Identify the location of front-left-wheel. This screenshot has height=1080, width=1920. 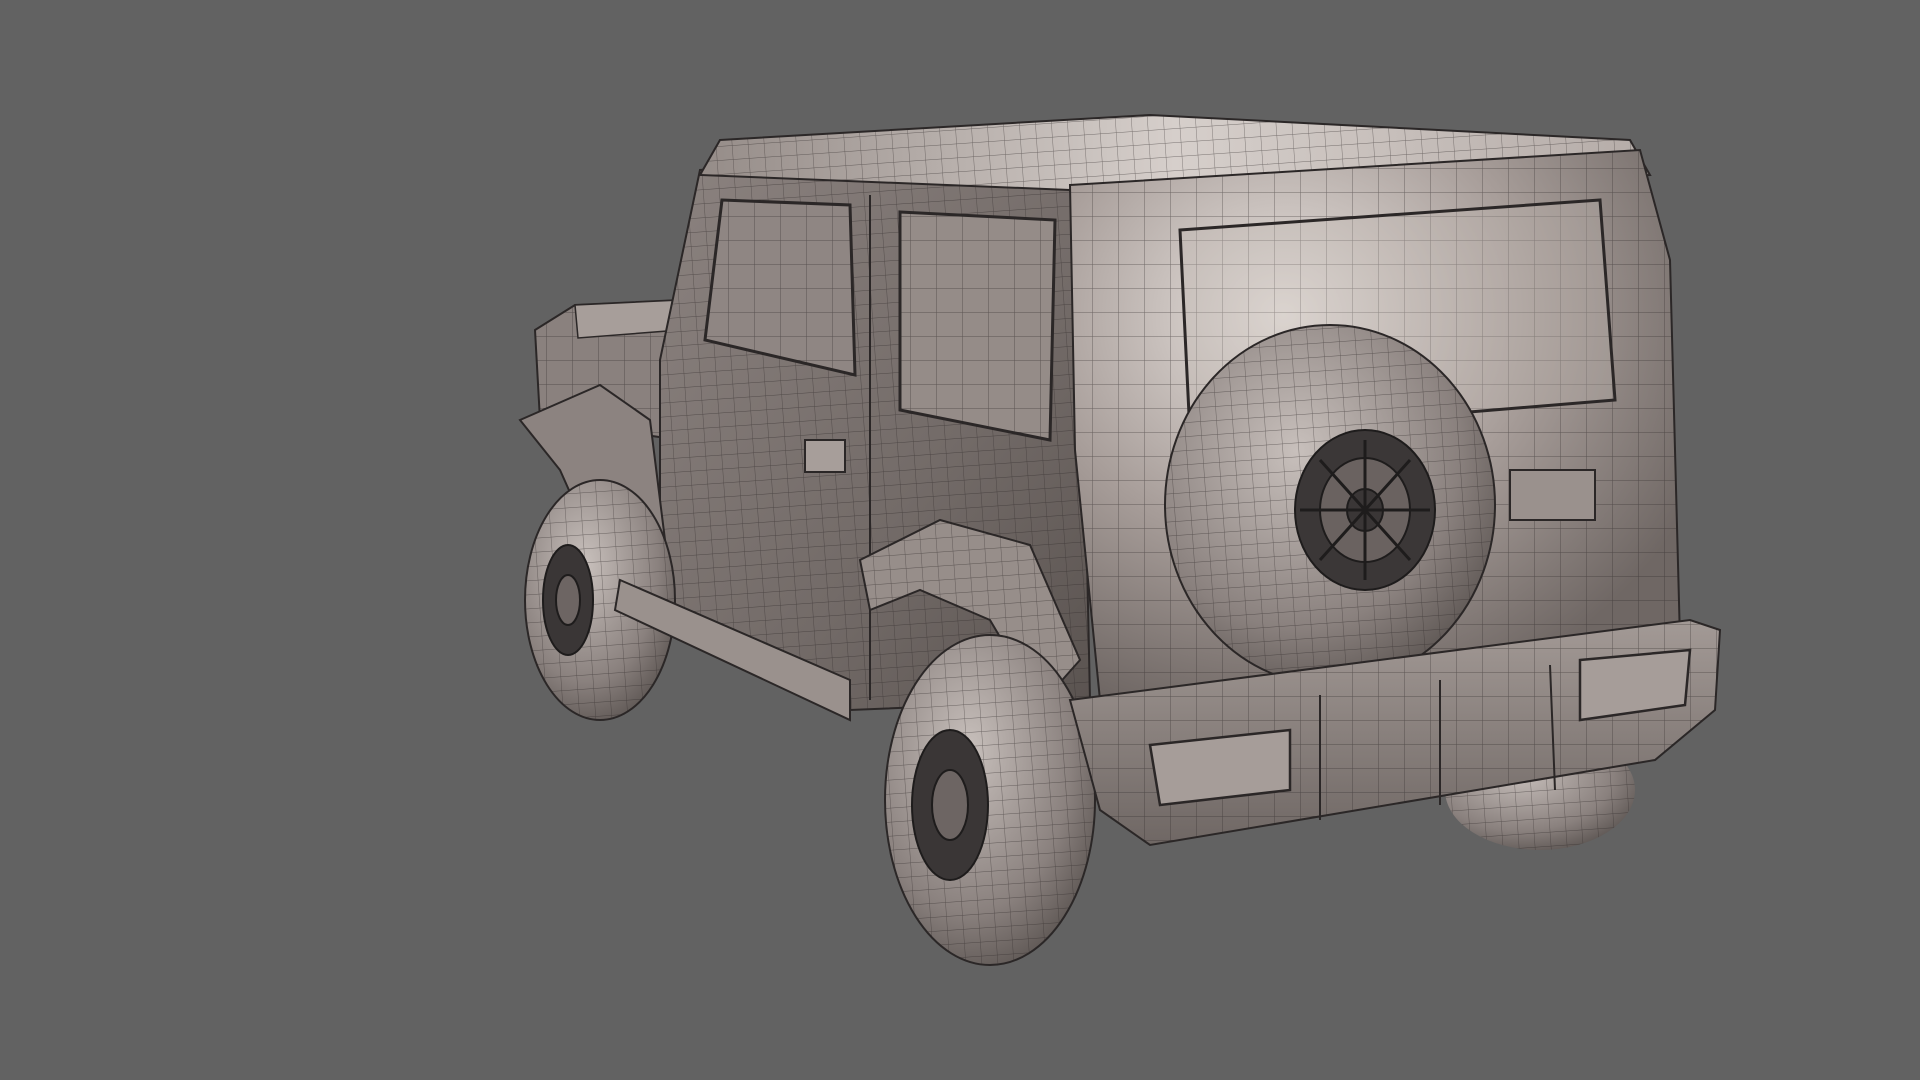
(597, 552).